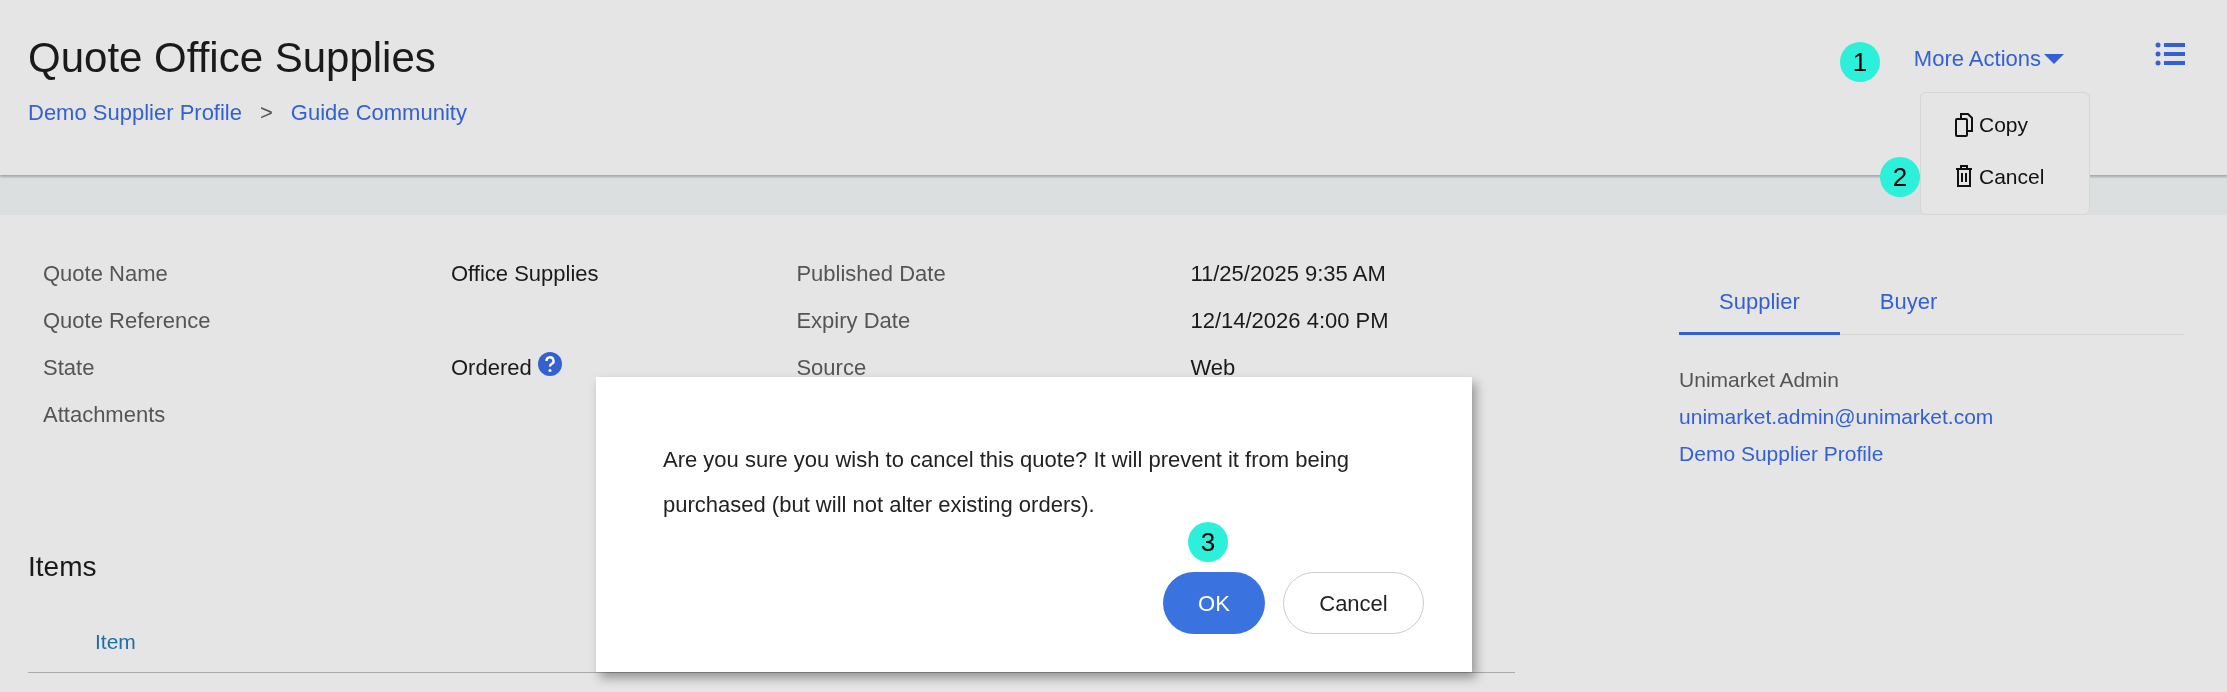 The height and width of the screenshot is (692, 2227). What do you see at coordinates (549, 364) in the screenshot?
I see `help-icon` at bounding box center [549, 364].